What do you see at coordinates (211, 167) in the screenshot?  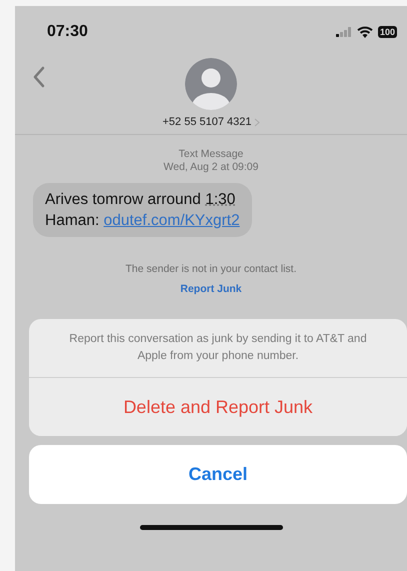 I see `message-timestamp: Wed, Aug 2 at 09:09` at bounding box center [211, 167].